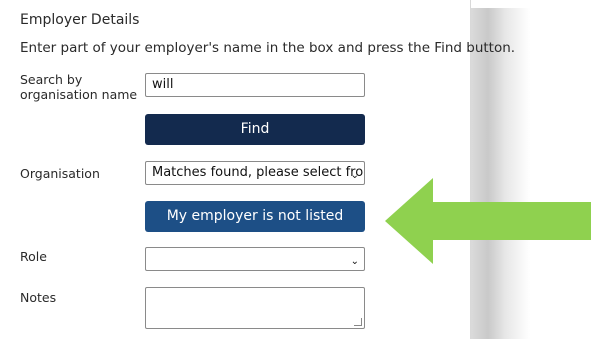  Describe the element at coordinates (255, 259) in the screenshot. I see `role-select: ⌄` at that location.